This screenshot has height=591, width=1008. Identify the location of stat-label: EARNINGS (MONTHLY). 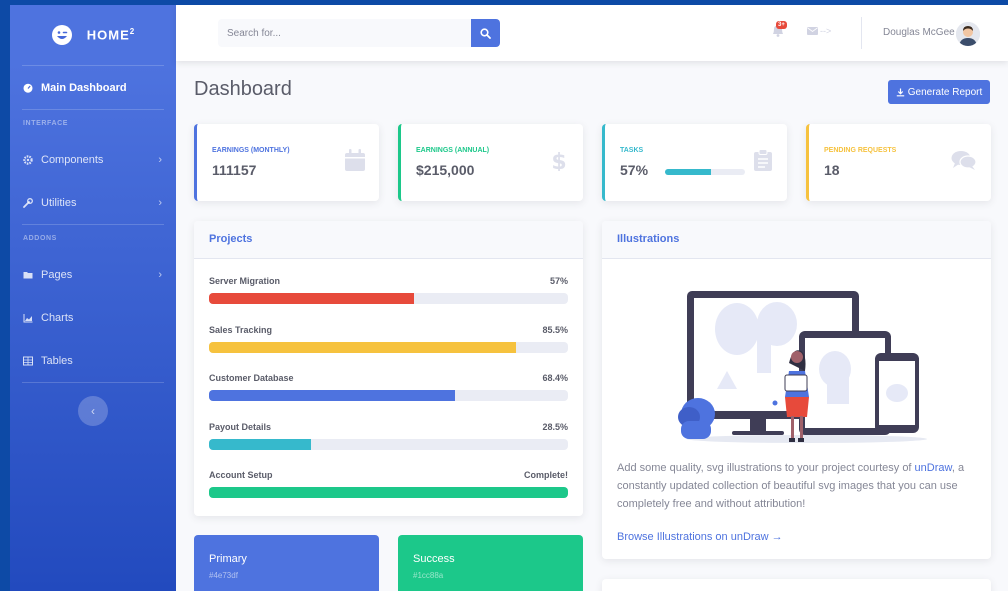
(251, 150).